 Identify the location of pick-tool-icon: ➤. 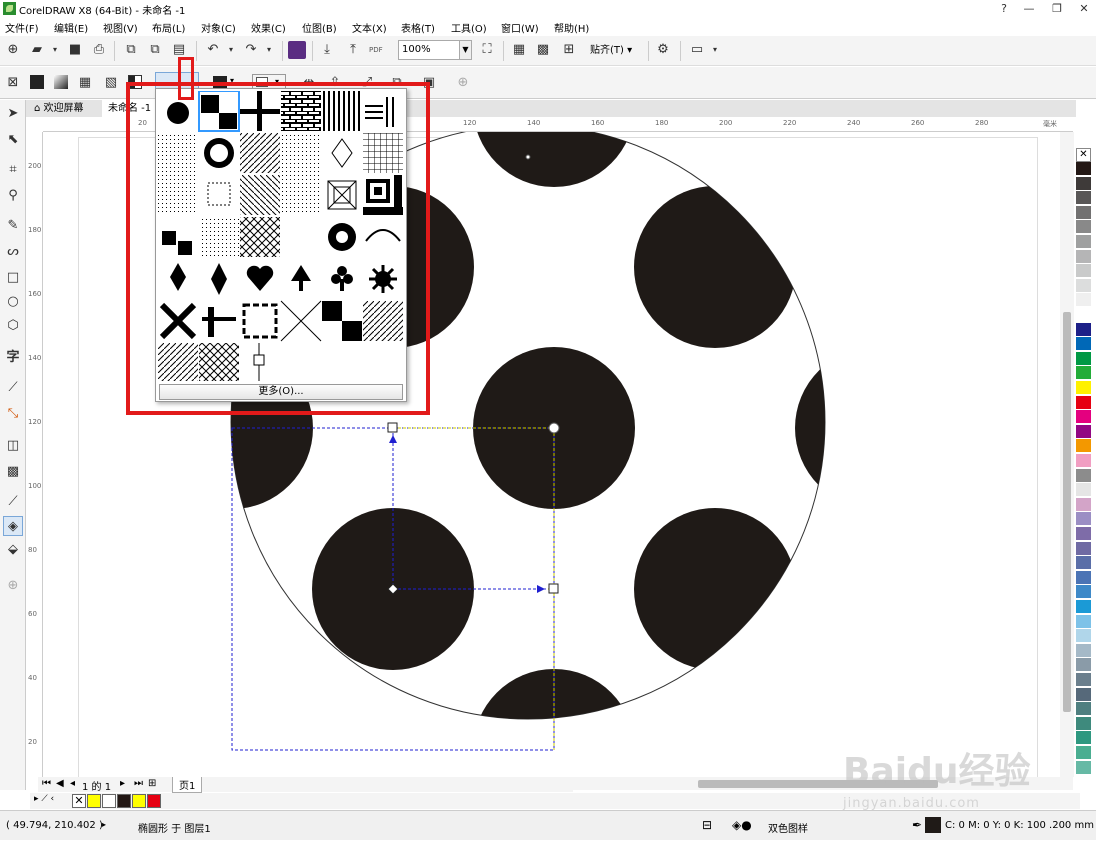
(13, 114).